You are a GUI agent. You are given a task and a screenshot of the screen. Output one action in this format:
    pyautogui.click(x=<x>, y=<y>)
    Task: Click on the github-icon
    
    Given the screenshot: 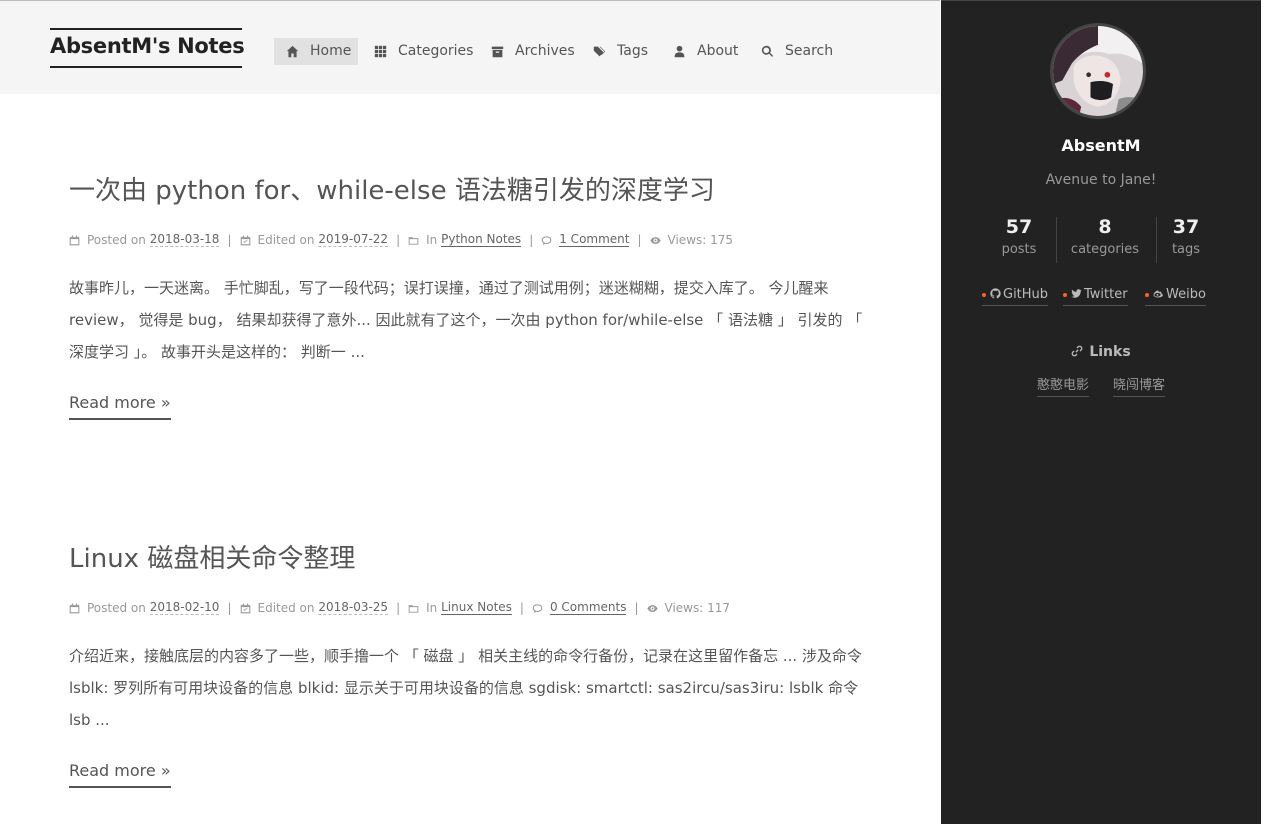 What is the action you would take?
    pyautogui.click(x=996, y=294)
    